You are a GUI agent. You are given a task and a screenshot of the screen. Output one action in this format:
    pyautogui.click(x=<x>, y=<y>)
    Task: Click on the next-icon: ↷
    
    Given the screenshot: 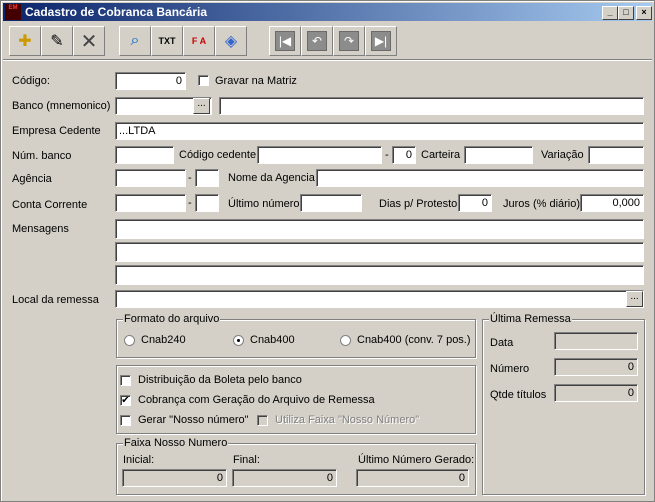 What is the action you would take?
    pyautogui.click(x=349, y=41)
    